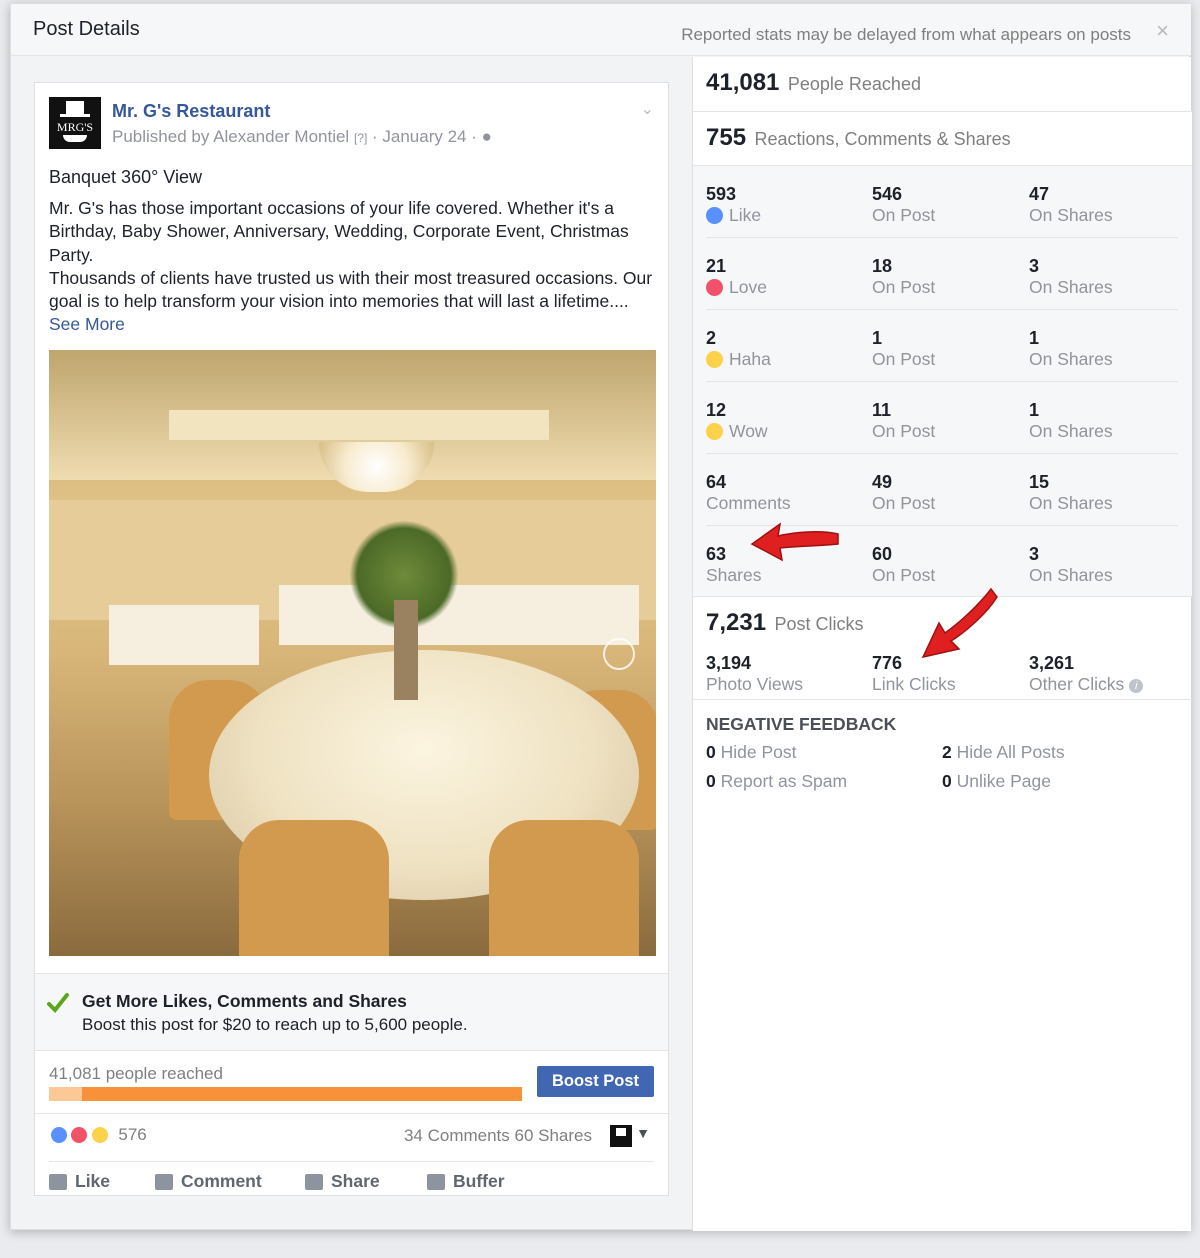 The width and height of the screenshot is (1200, 1258). Describe the element at coordinates (716, 410) in the screenshot. I see `wow-count: 12` at that location.